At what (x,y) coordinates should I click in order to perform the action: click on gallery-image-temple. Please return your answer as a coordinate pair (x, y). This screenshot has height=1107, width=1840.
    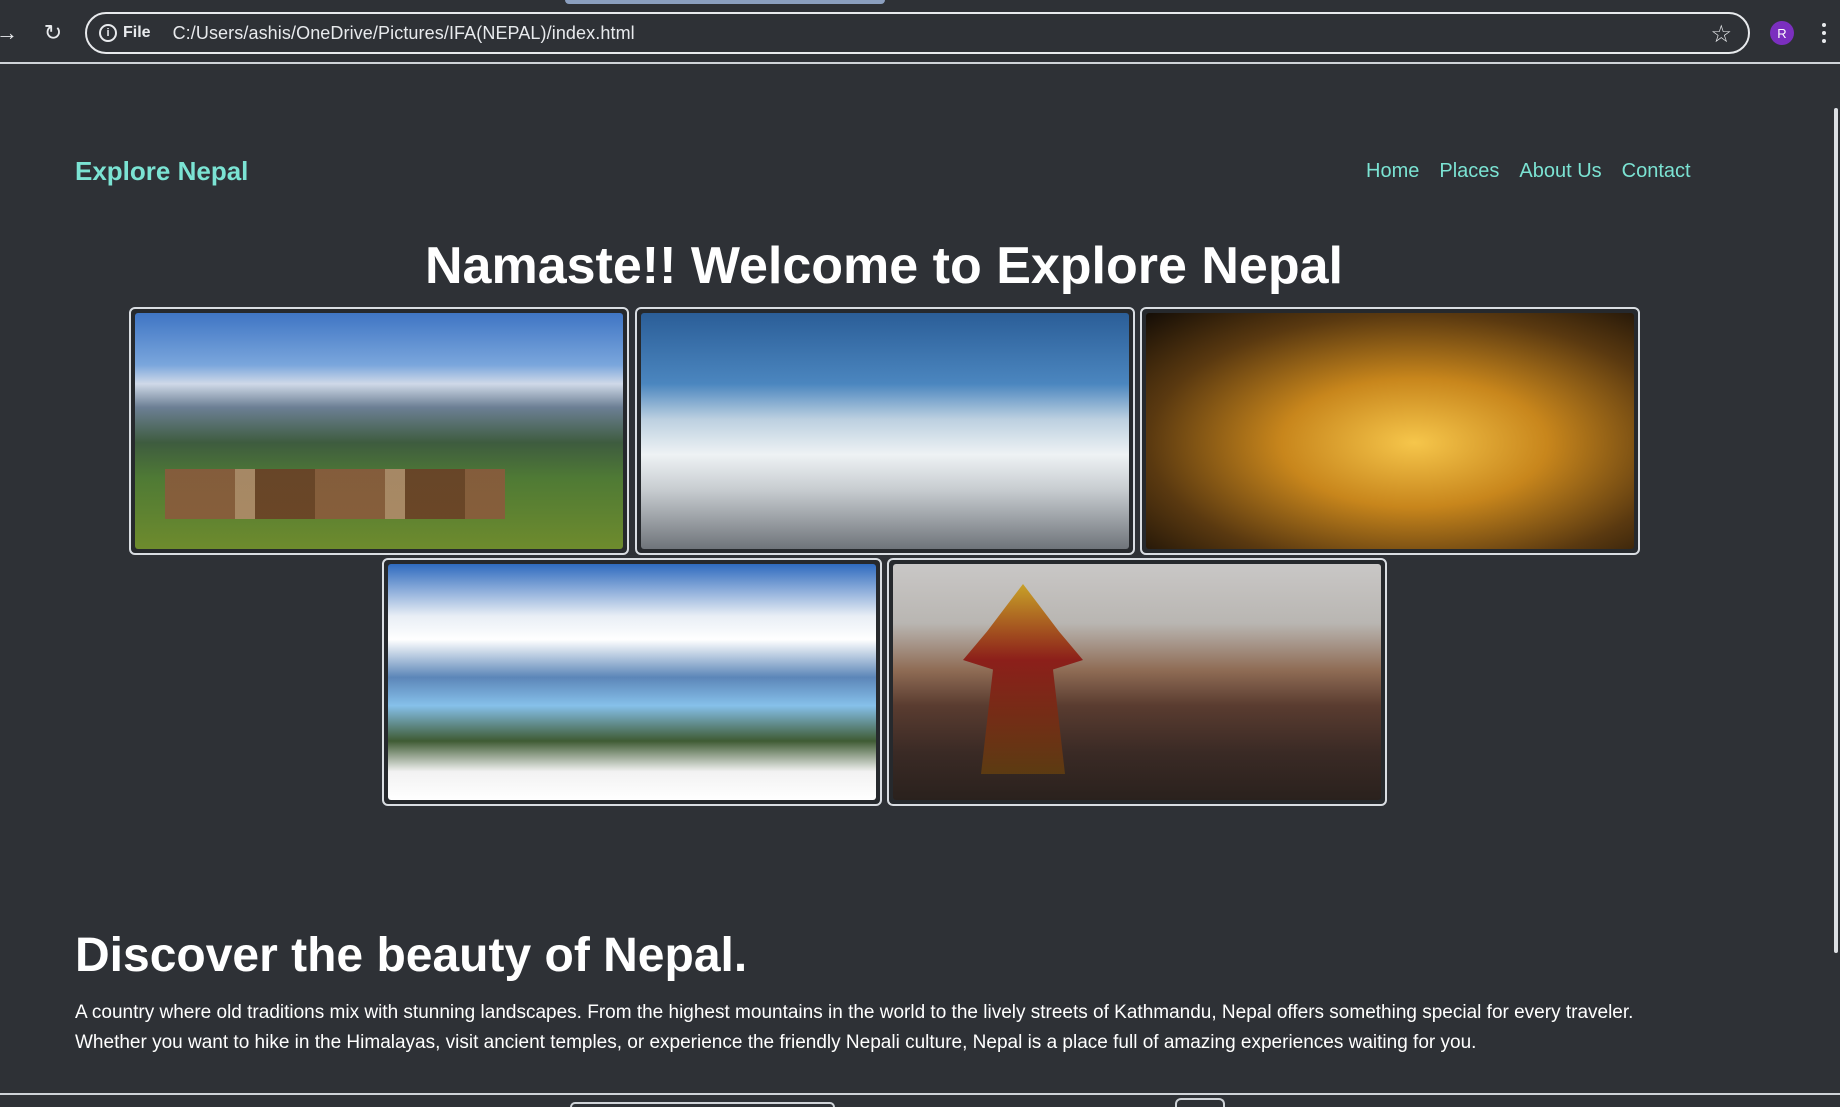
    Looking at the image, I should click on (1390, 431).